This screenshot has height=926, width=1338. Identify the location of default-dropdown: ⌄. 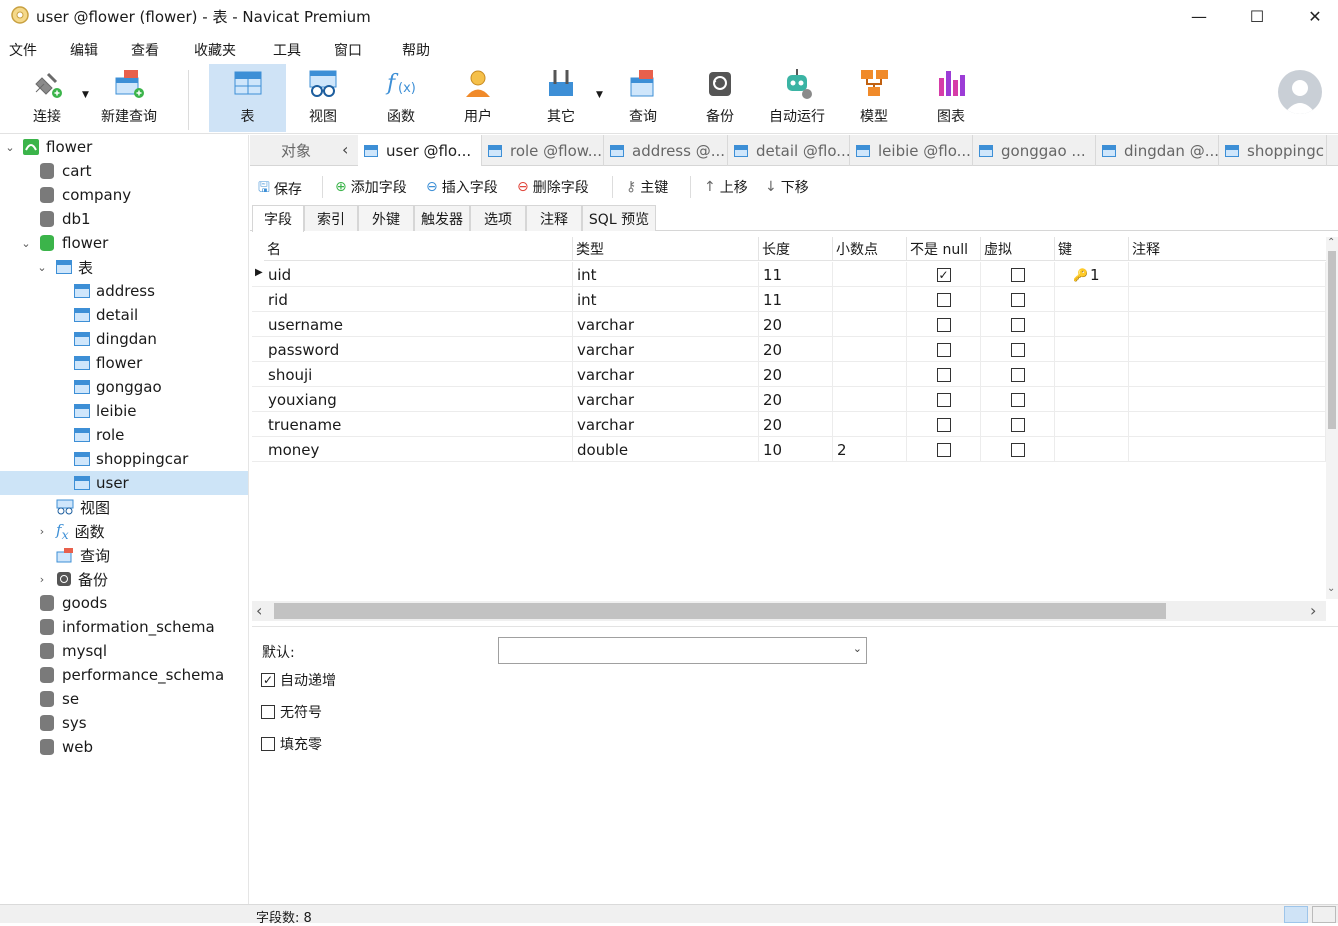
(682, 650).